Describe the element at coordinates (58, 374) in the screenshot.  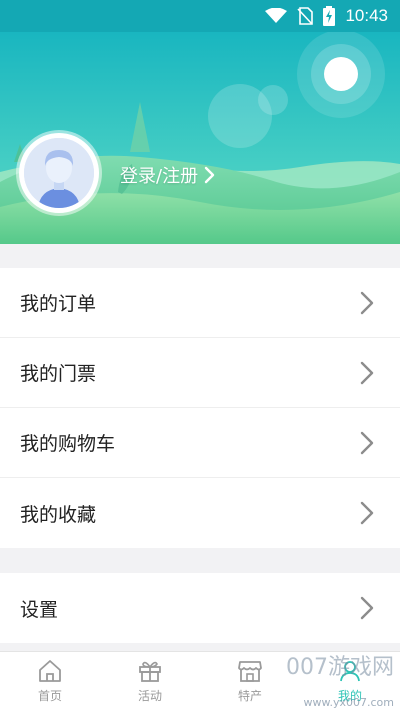
I see `menu-item-label: 我的门票` at that location.